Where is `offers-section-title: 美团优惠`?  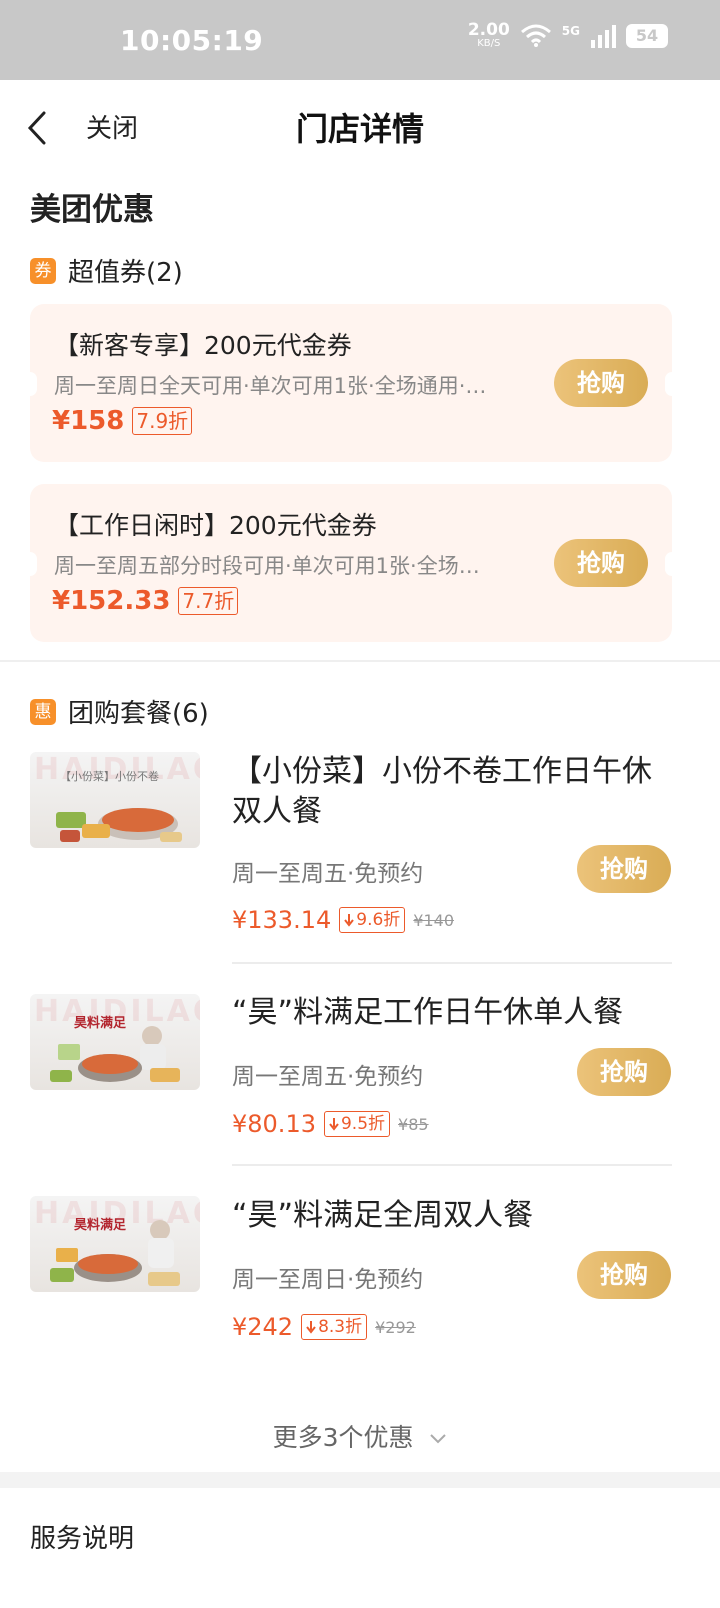
offers-section-title: 美团优惠 is located at coordinates (92, 210).